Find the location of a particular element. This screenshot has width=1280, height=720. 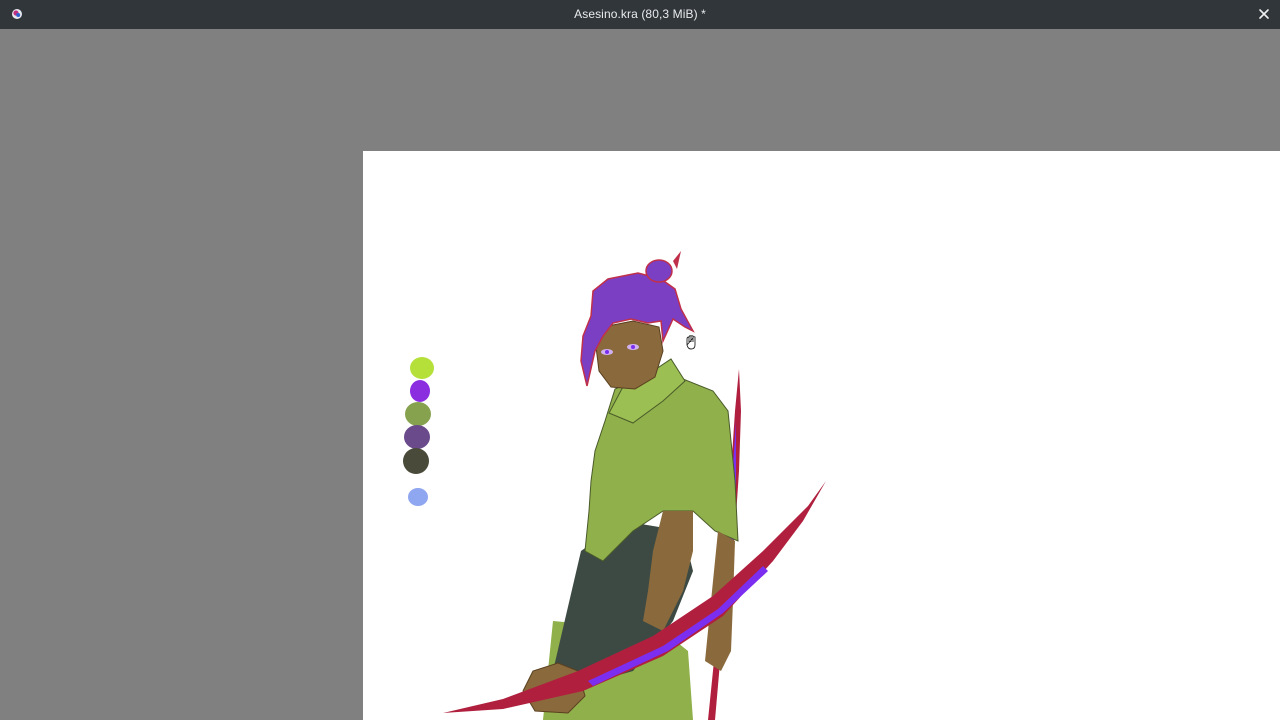

window-title: Asesino.kra (80,3 MiB) * is located at coordinates (640, 14).